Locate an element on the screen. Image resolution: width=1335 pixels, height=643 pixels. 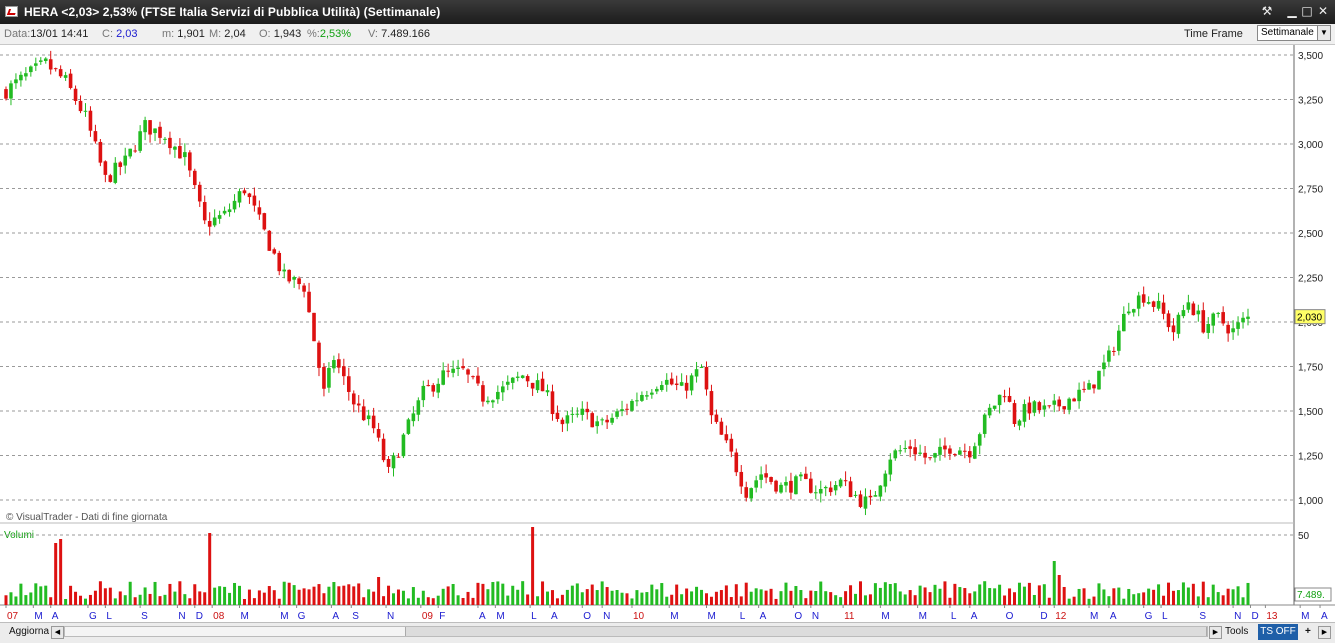
zoom-in-button: + is located at coordinates (1308, 632).